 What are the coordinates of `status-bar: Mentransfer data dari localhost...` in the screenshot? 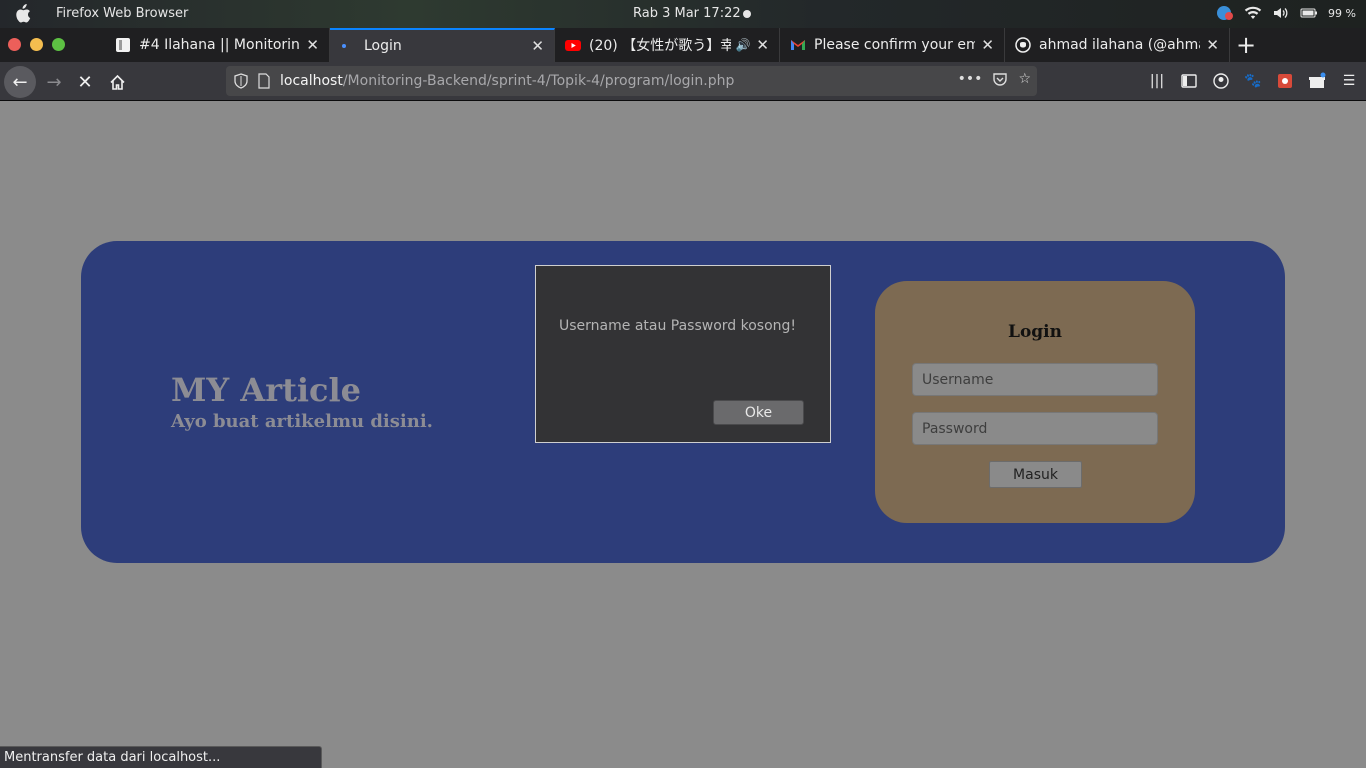 It's located at (161, 757).